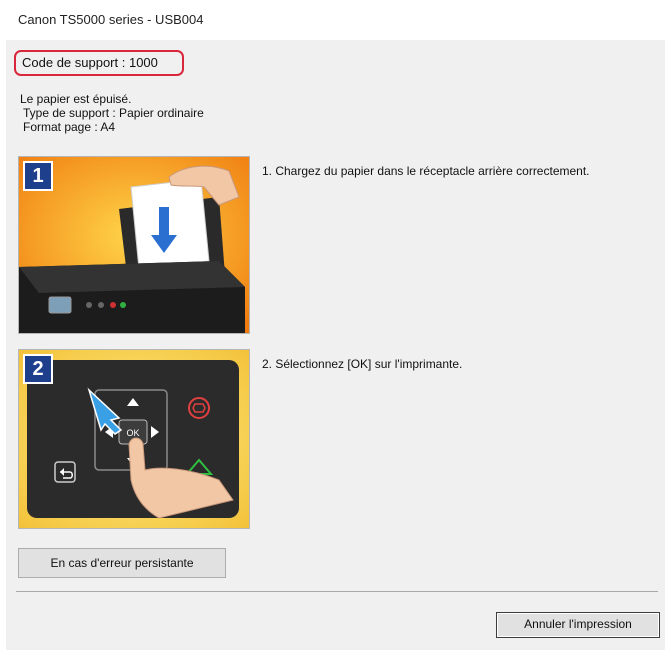 This screenshot has width=671, height=652. Describe the element at coordinates (337, 591) in the screenshot. I see `divider` at that location.